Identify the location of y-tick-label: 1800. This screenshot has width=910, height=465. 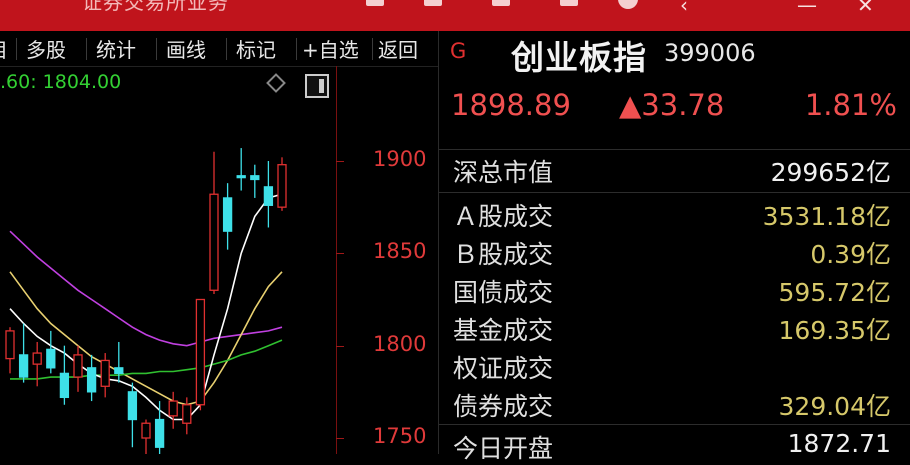
(400, 344).